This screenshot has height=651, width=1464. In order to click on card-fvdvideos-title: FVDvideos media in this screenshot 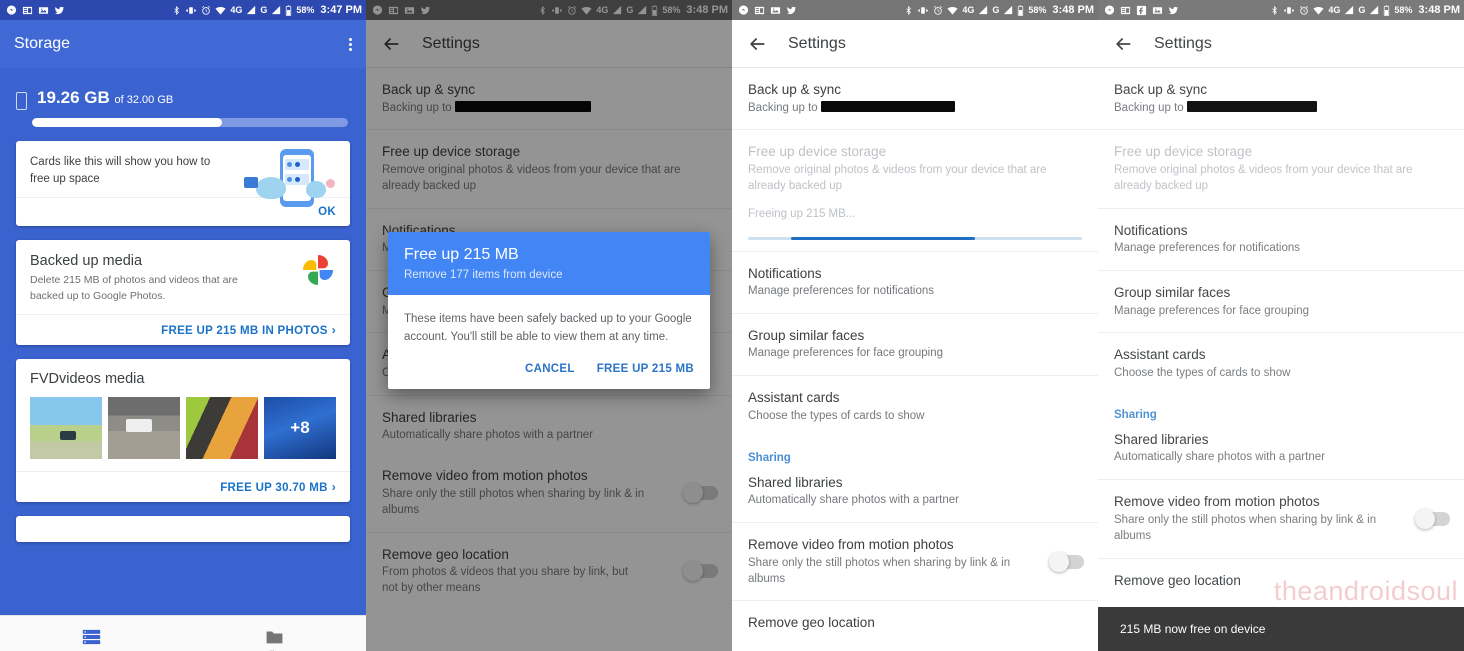, I will do `click(87, 378)`.